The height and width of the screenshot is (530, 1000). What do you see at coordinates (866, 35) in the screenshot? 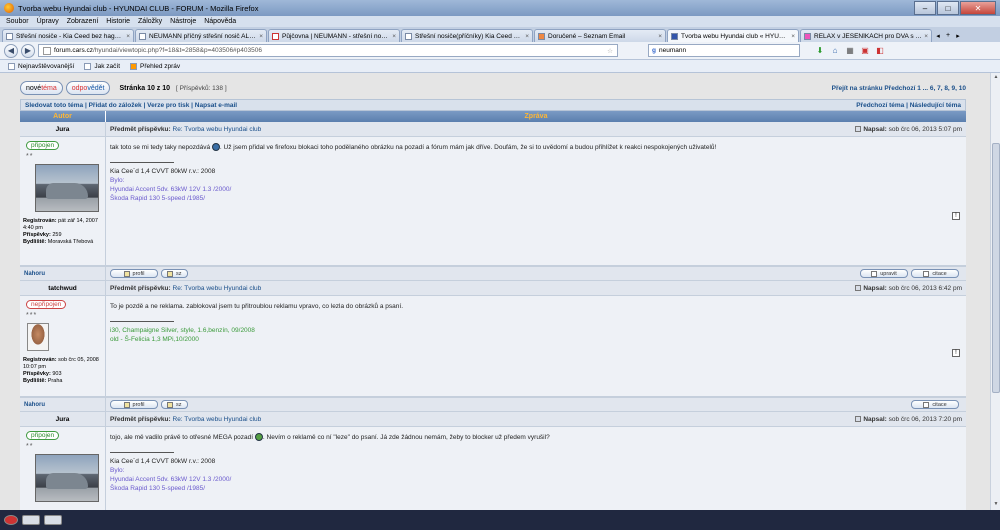
I see `browser-tab: RELAX v JESENÍKÁCH pro DVA s free ... ×` at bounding box center [866, 35].